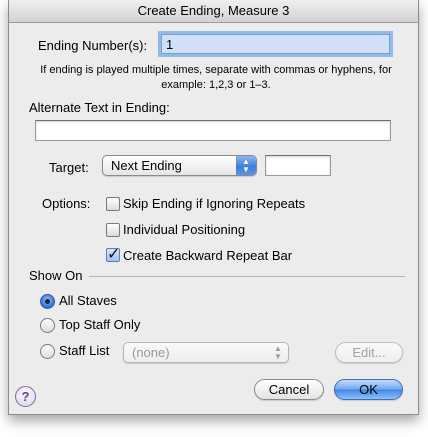 The height and width of the screenshot is (437, 428). I want to click on target-field, so click(298, 165).